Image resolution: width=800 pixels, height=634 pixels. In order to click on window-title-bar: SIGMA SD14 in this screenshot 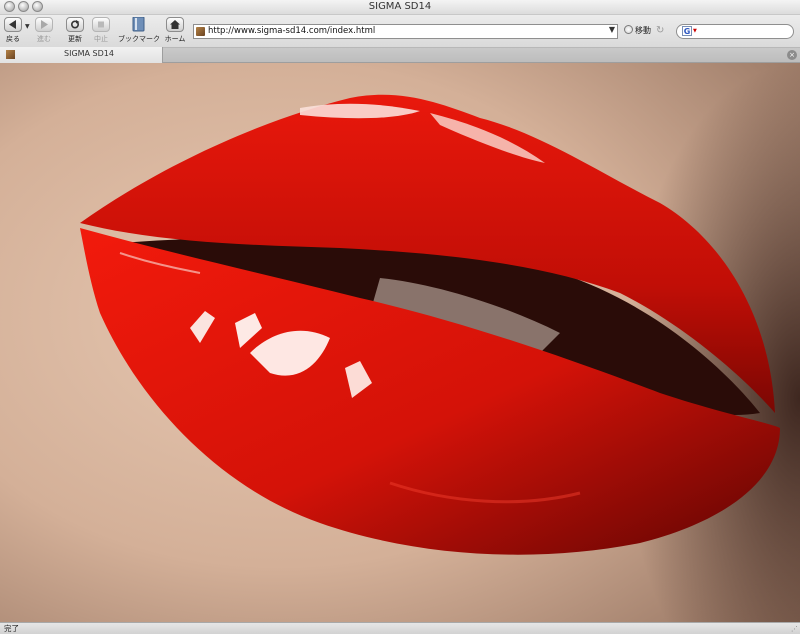, I will do `click(400, 7)`.